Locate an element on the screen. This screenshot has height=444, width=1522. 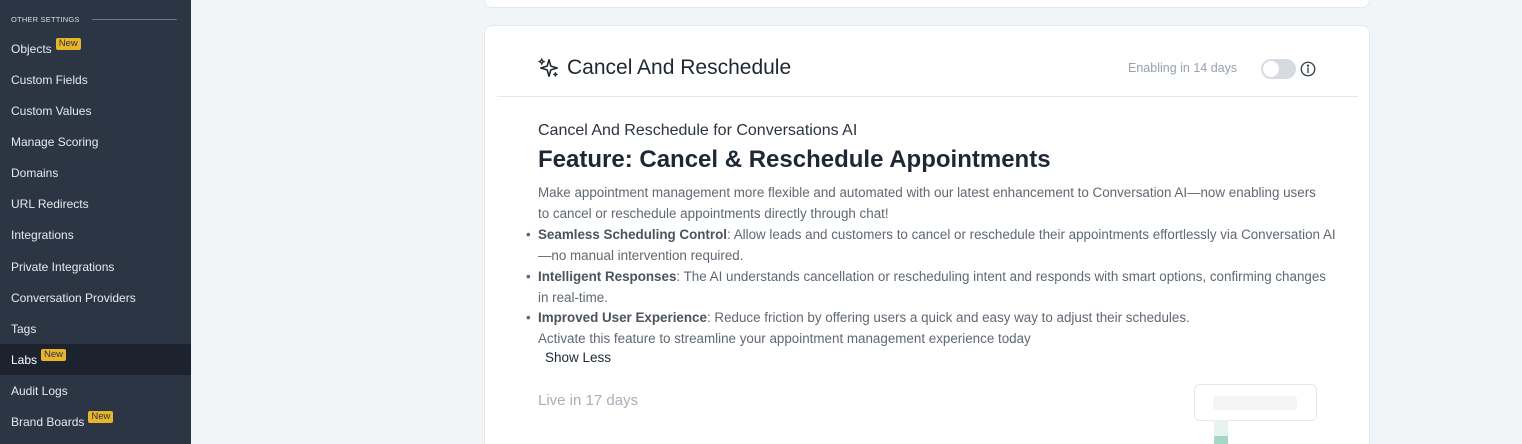
sidebar-item-integrations: Integrations is located at coordinates (95, 234).